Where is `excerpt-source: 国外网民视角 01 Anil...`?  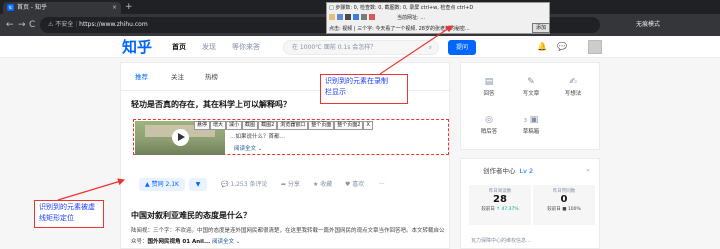
excerpt-source: 国外网民视角 01 Anil... is located at coordinates (179, 242).